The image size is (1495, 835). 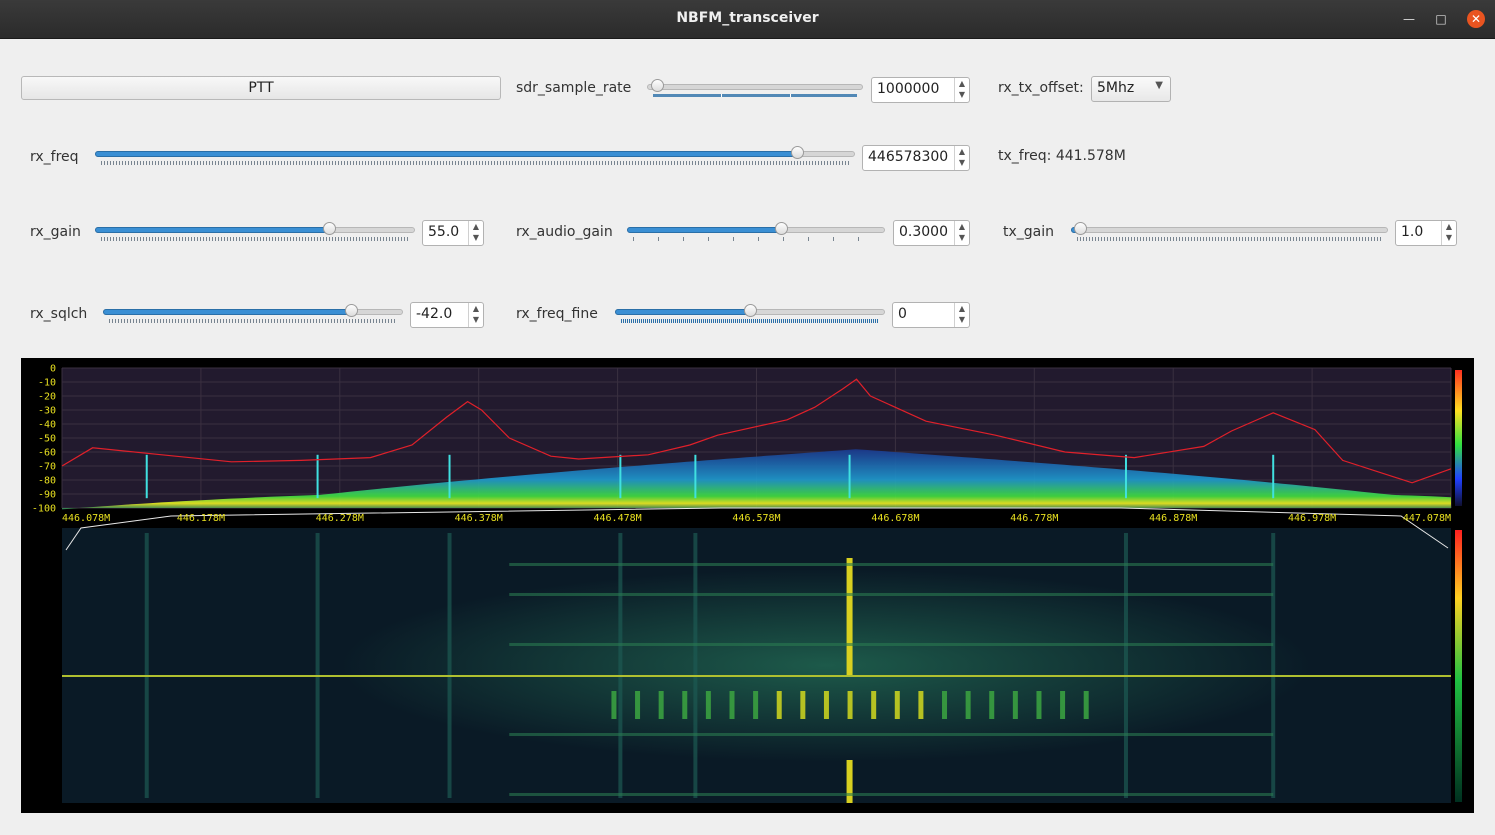 What do you see at coordinates (47, 467) in the screenshot?
I see `y-tick-label: -70` at bounding box center [47, 467].